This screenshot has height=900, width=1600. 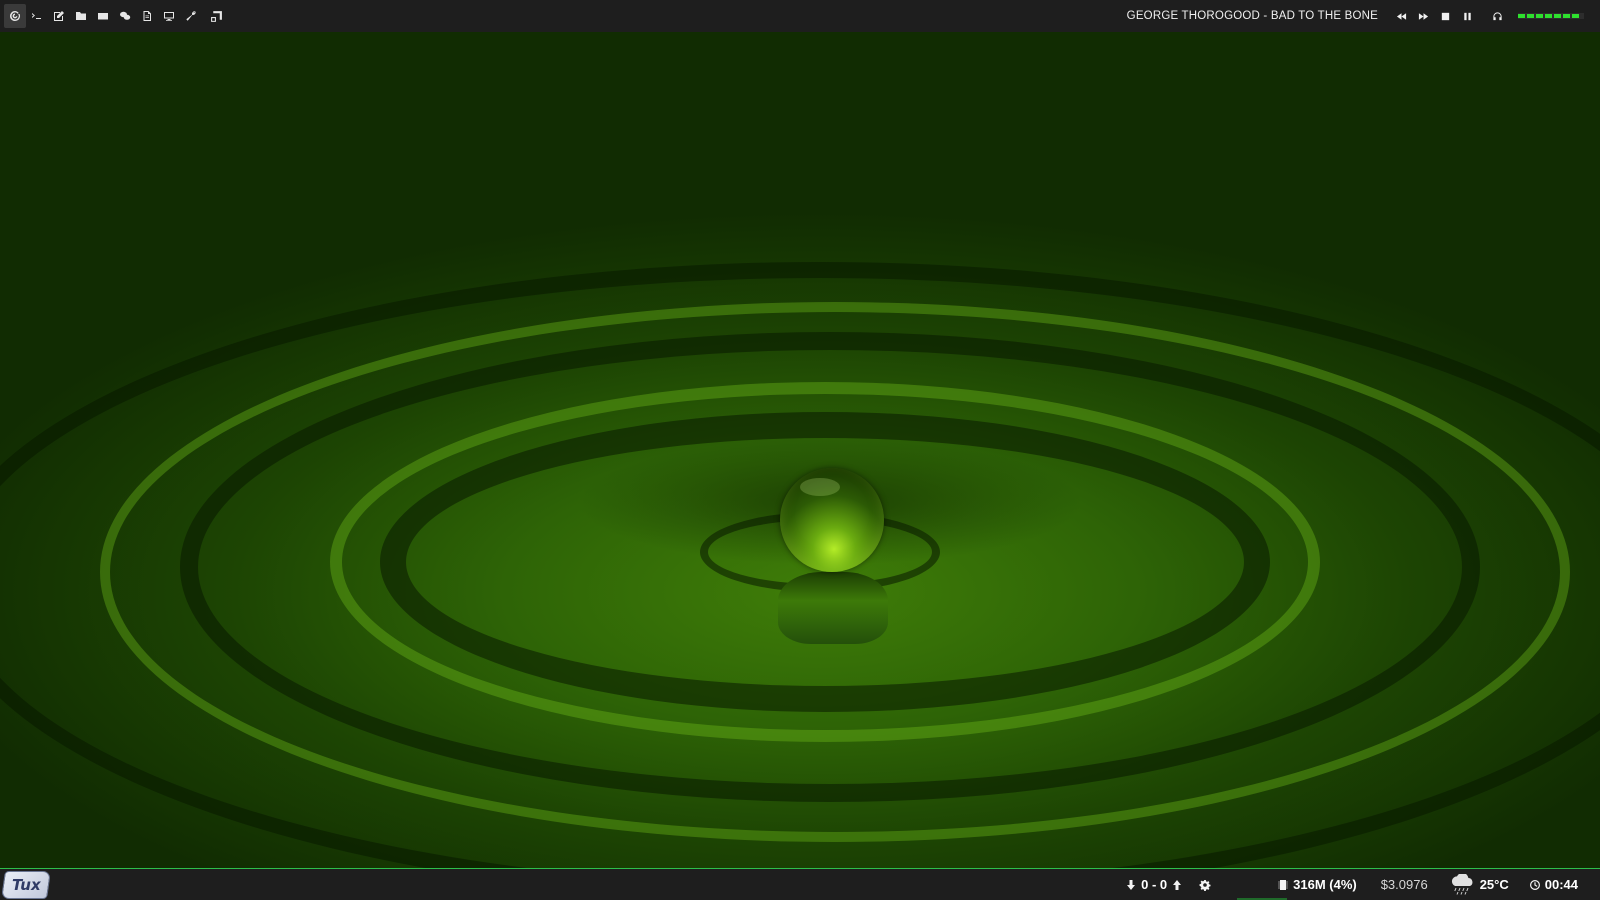 What do you see at coordinates (169, 16) in the screenshot?
I see `monitor-icon` at bounding box center [169, 16].